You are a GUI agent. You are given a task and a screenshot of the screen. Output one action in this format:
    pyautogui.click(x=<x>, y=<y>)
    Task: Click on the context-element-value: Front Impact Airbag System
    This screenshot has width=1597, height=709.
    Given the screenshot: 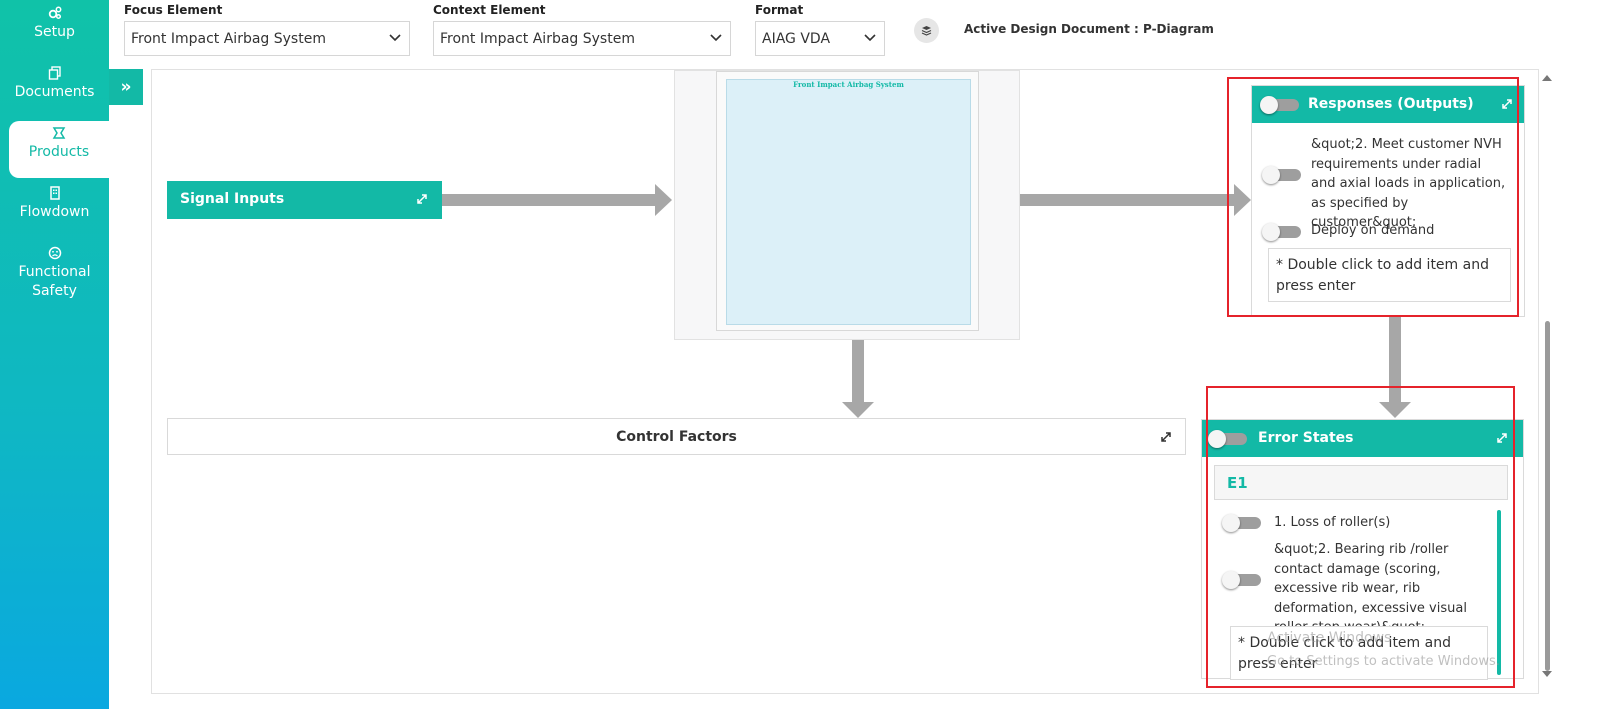 What is the action you would take?
    pyautogui.click(x=537, y=39)
    